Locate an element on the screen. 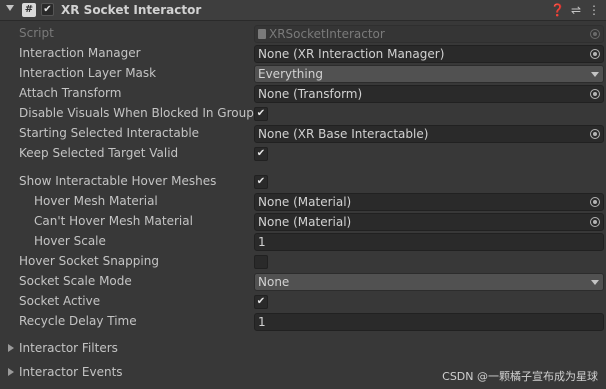  field-row: Script XRSocketInteractor is located at coordinates (303, 34).